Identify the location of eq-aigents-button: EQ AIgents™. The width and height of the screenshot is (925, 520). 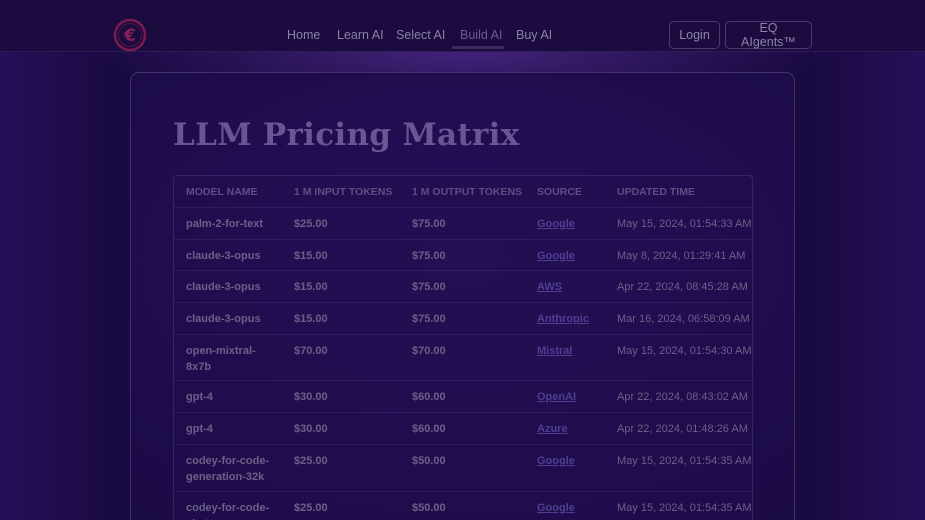
(768, 35).